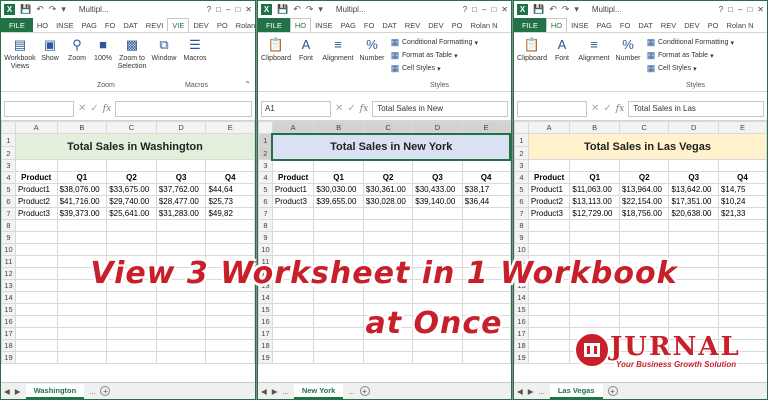 Image resolution: width=768 pixels, height=400 pixels. What do you see at coordinates (132, 53) in the screenshot?
I see `zoom-to-selection-button: ▩ Zoom to Selection` at bounding box center [132, 53].